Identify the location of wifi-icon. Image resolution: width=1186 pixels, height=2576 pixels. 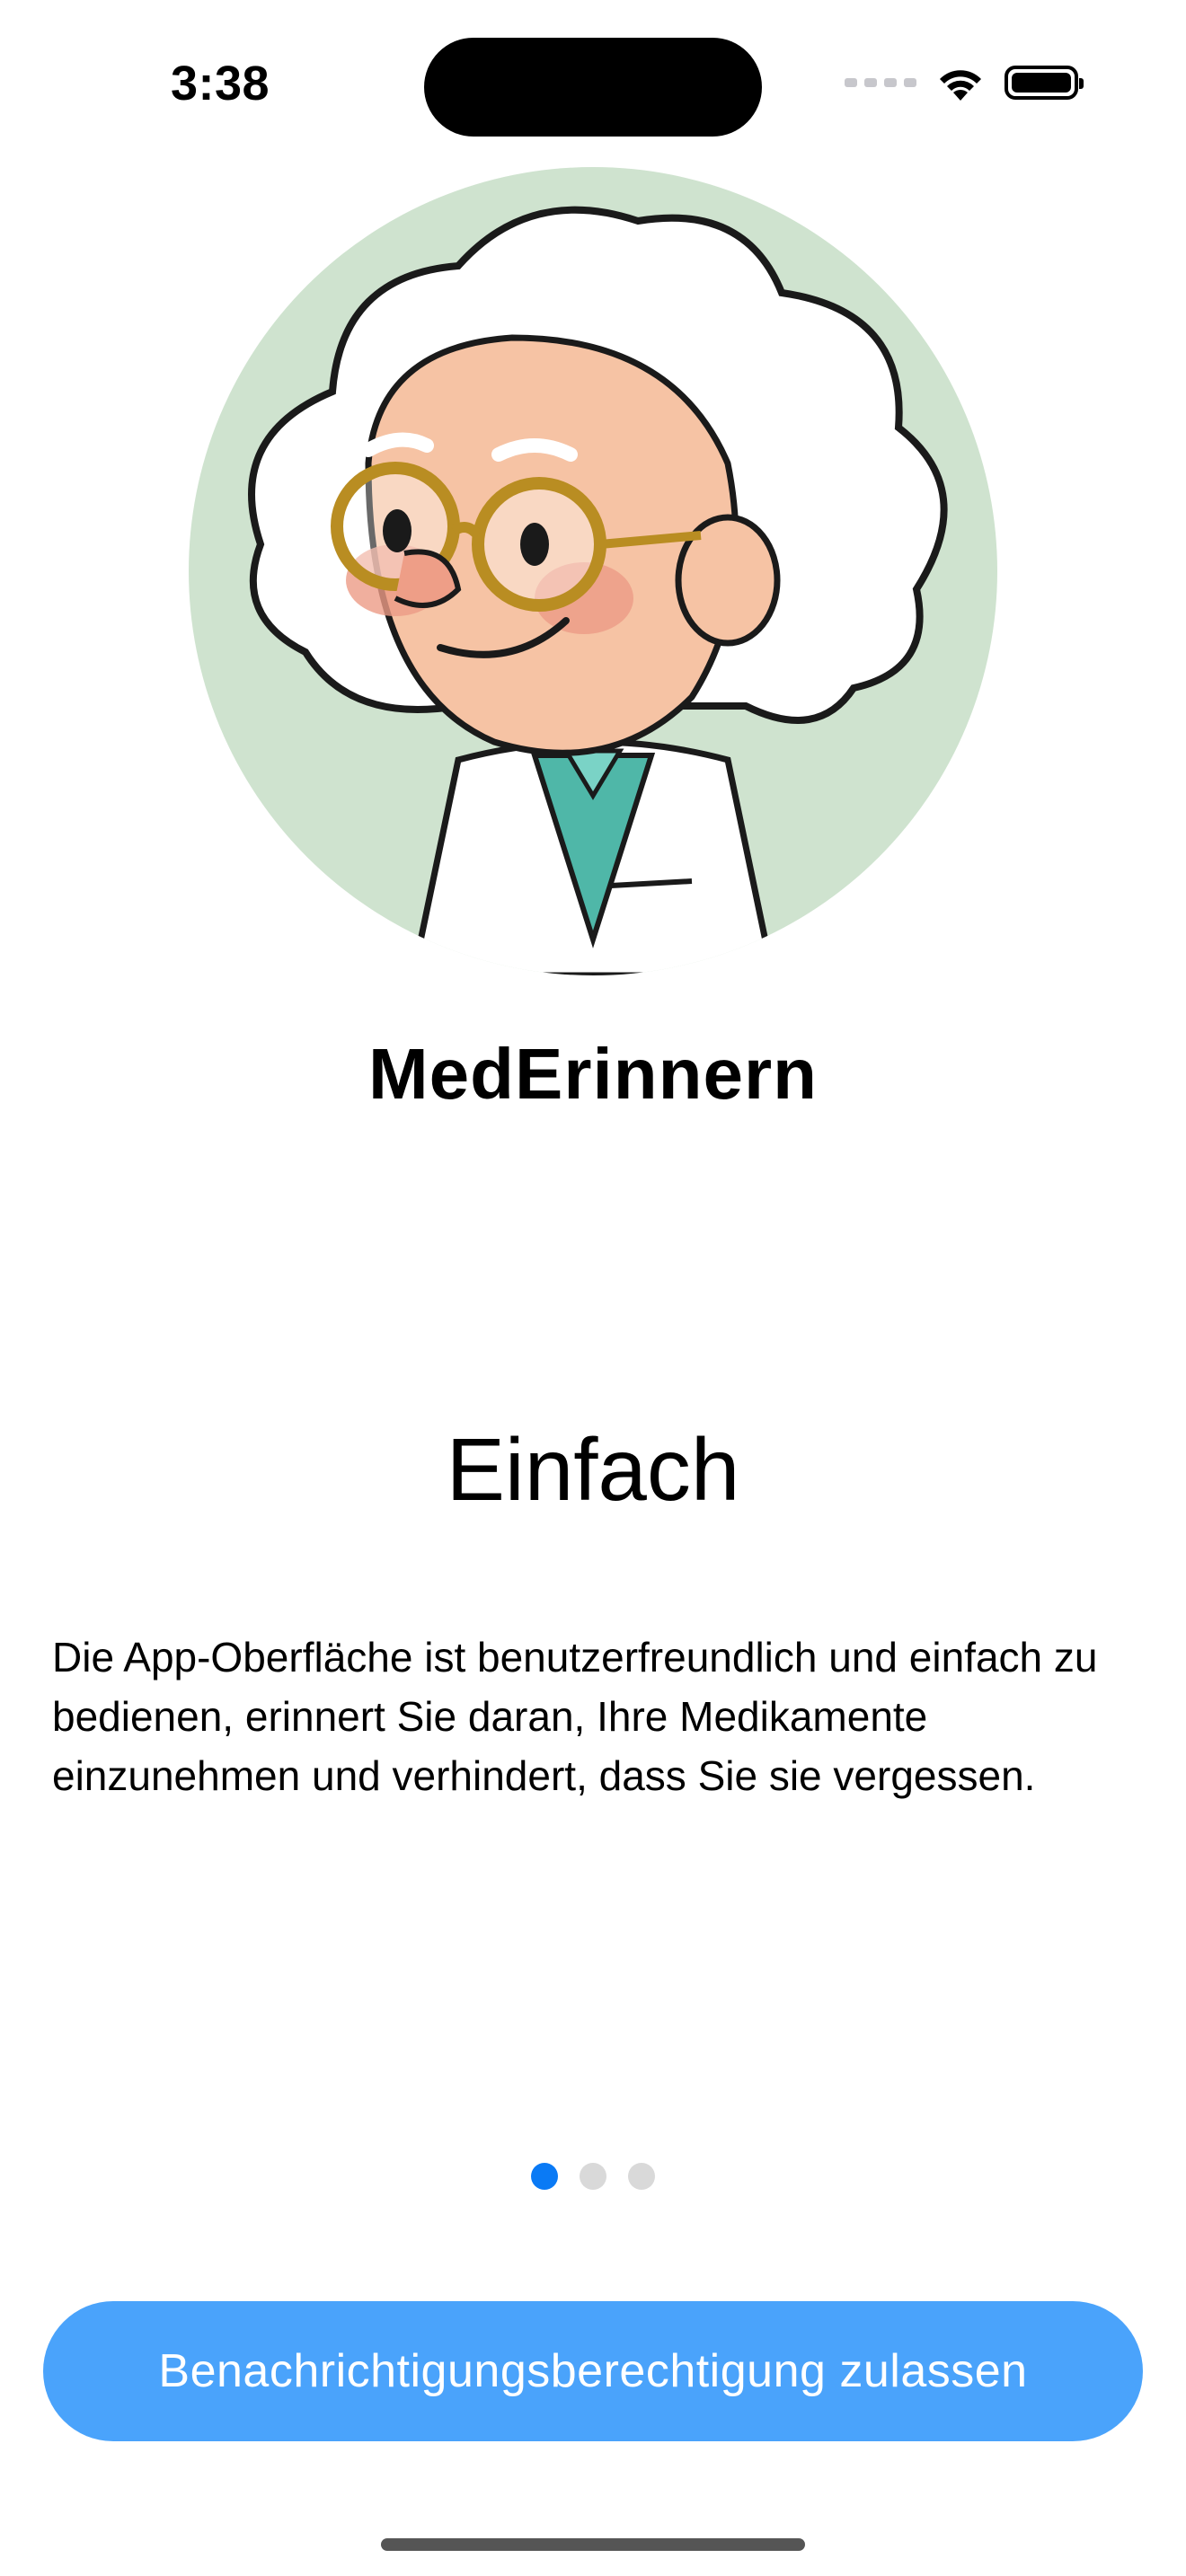
(960, 85).